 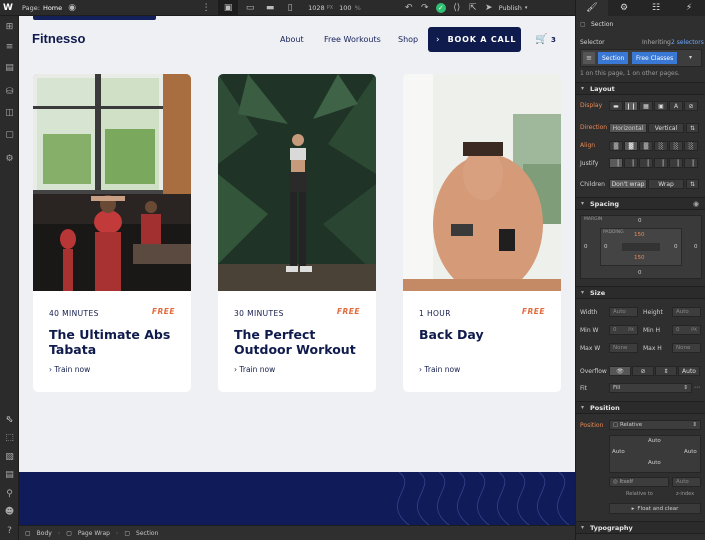 What do you see at coordinates (616, 106) in the screenshot?
I see `display-block-icon: ▬` at bounding box center [616, 106].